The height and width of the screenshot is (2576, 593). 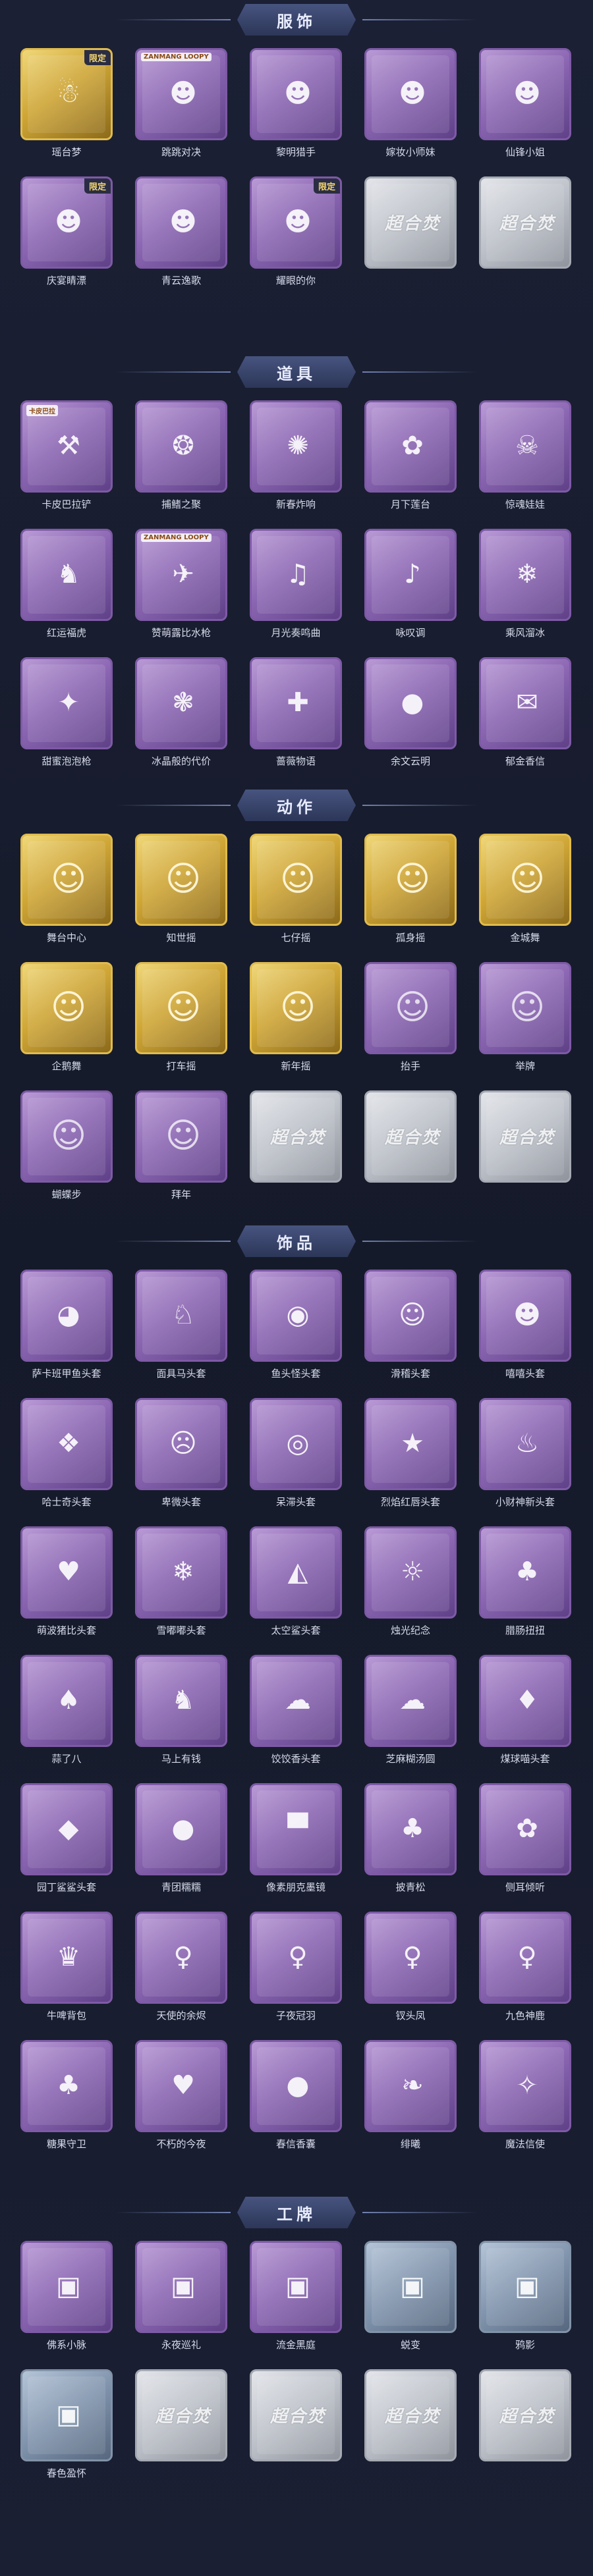 What do you see at coordinates (181, 234) in the screenshot?
I see `item-cell: ☻ 青云逸歌` at bounding box center [181, 234].